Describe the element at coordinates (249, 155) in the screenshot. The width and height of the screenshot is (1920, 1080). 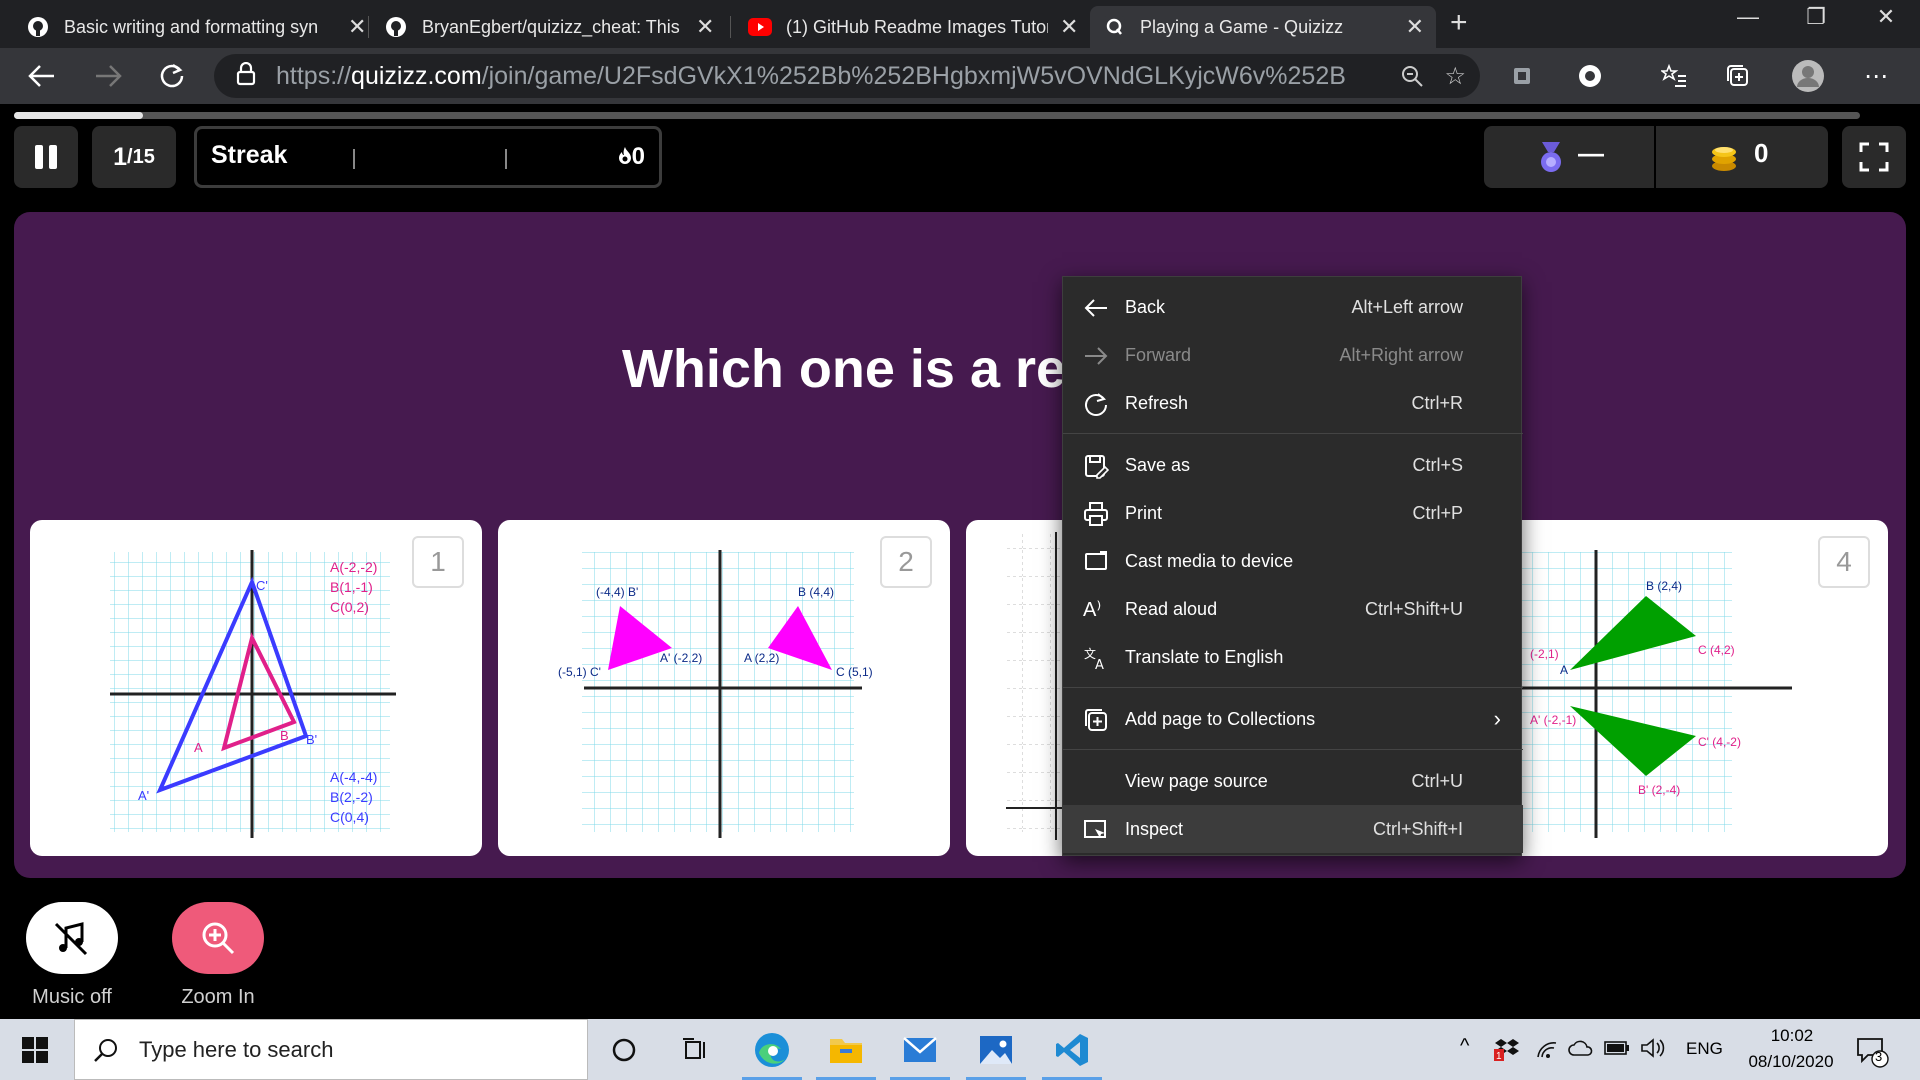
I see `streak-label: Streak` at that location.